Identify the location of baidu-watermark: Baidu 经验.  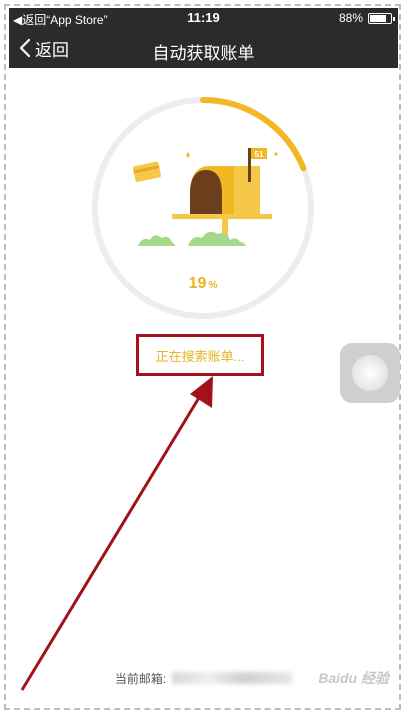
(353, 678).